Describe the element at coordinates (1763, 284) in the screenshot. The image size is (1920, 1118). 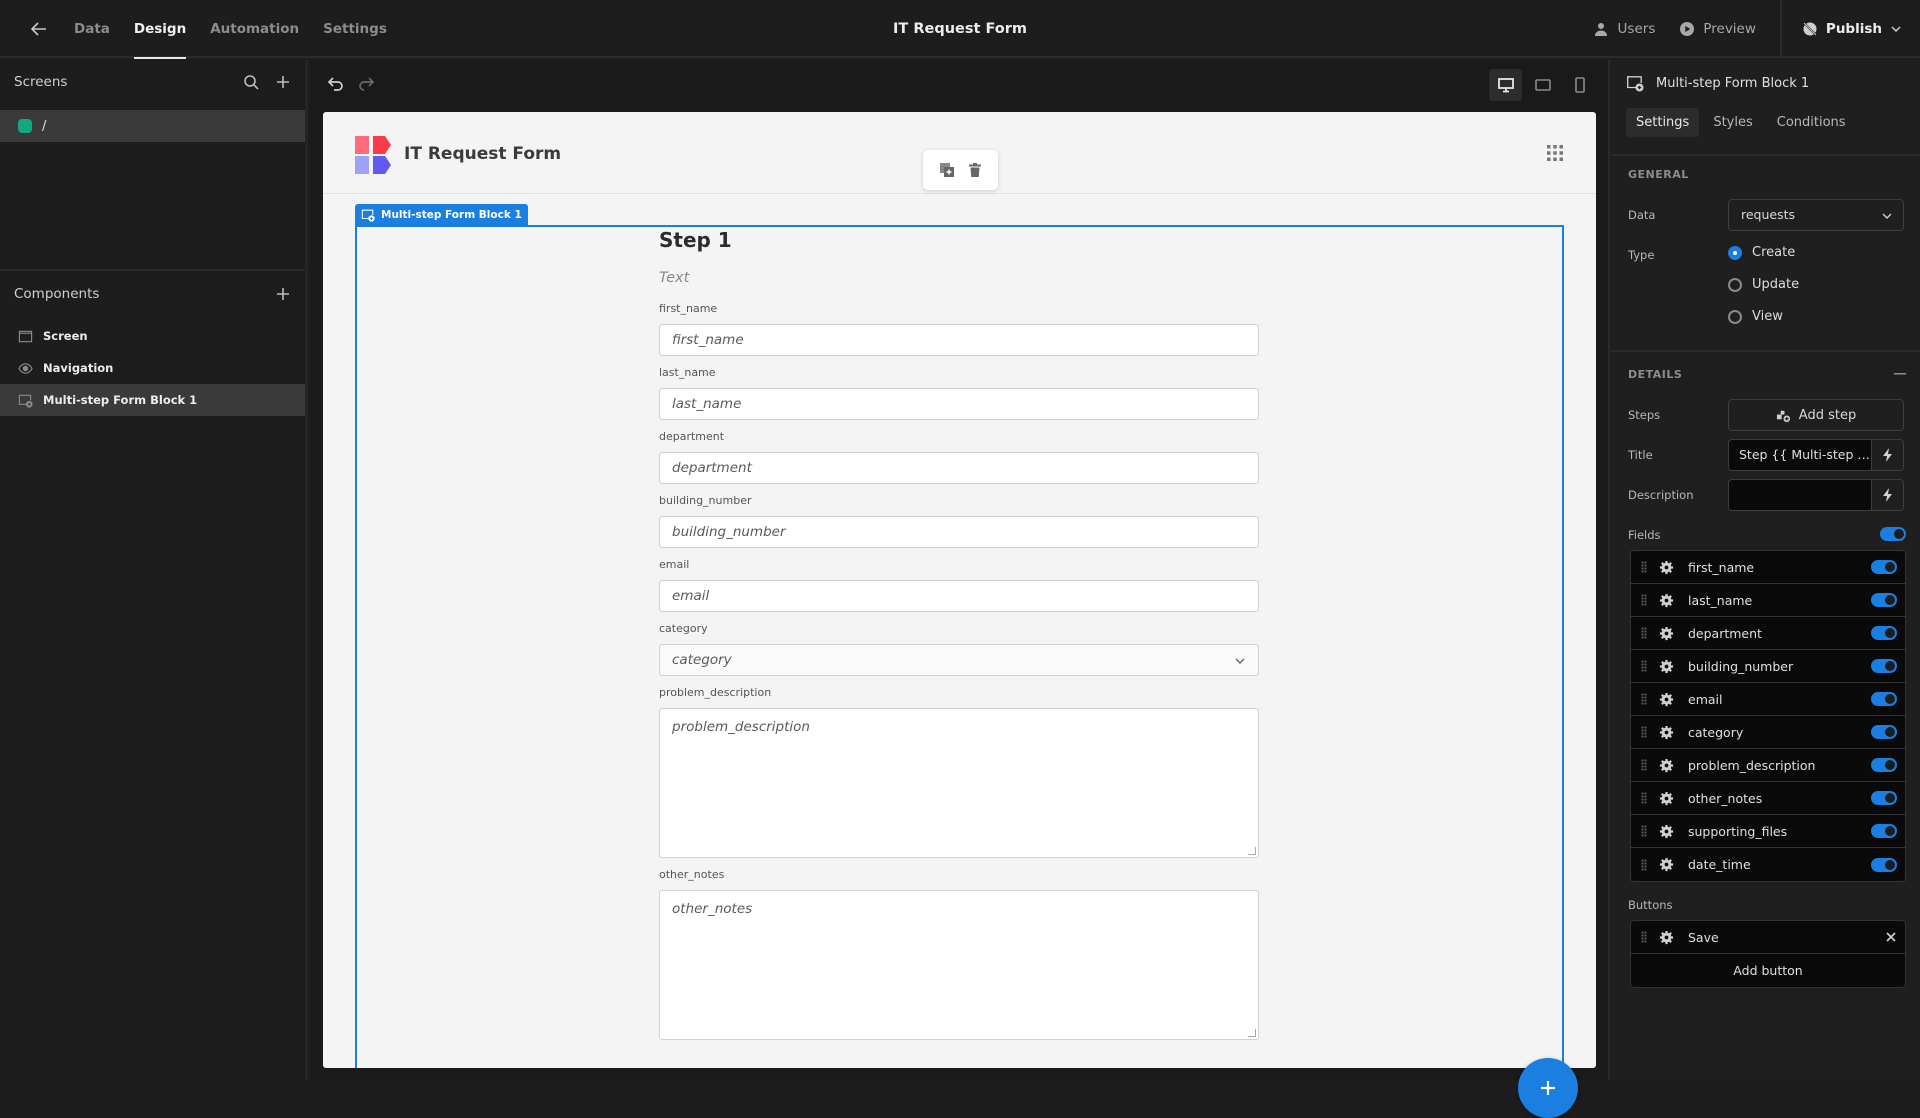
I see `type-radio-update: Update` at that location.